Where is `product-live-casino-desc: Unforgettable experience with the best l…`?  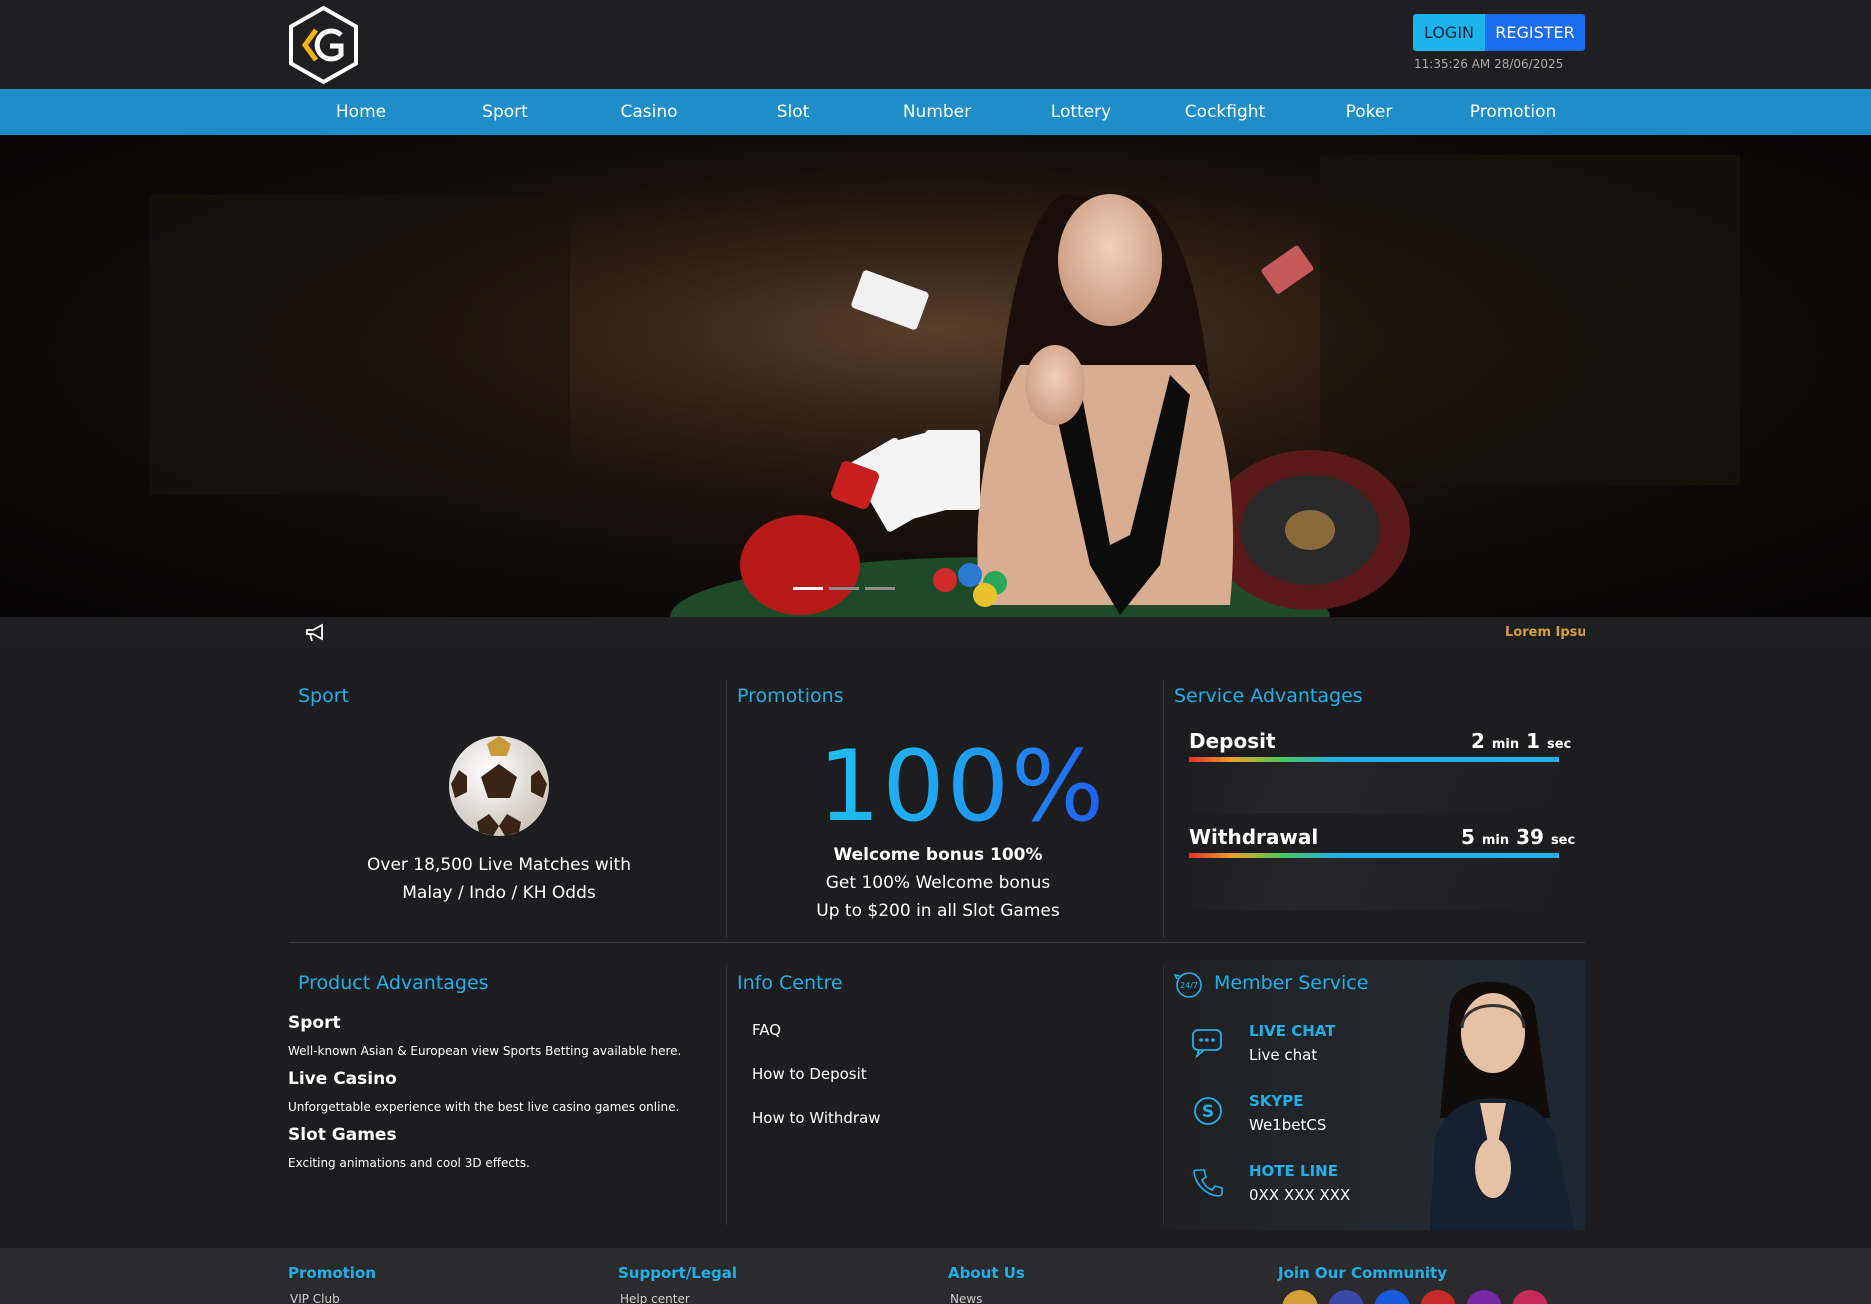
product-live-casino-desc: Unforgettable experience with the best l… is located at coordinates (484, 1107).